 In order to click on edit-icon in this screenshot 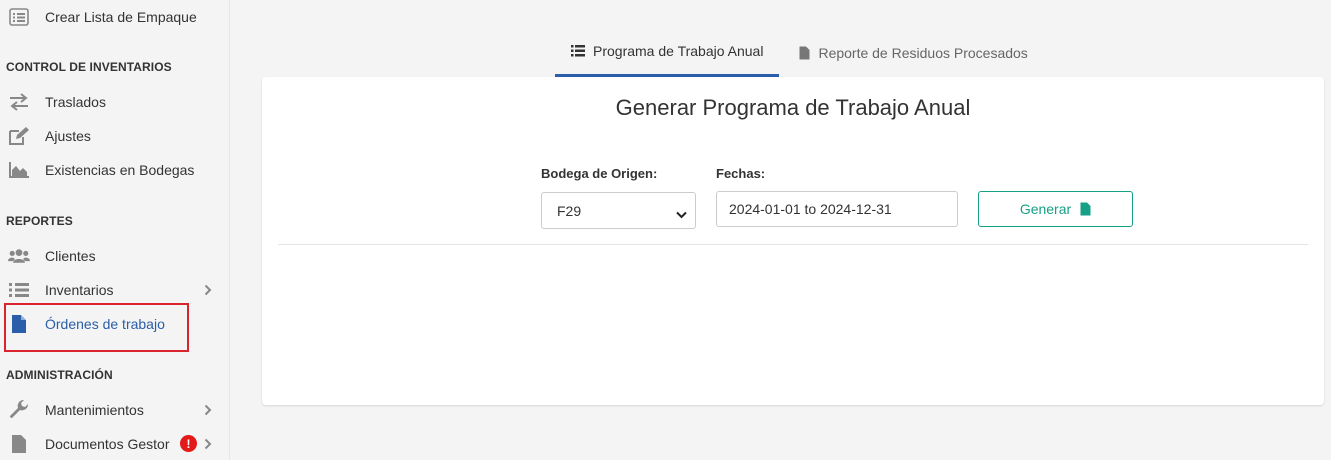, I will do `click(19, 136)`.